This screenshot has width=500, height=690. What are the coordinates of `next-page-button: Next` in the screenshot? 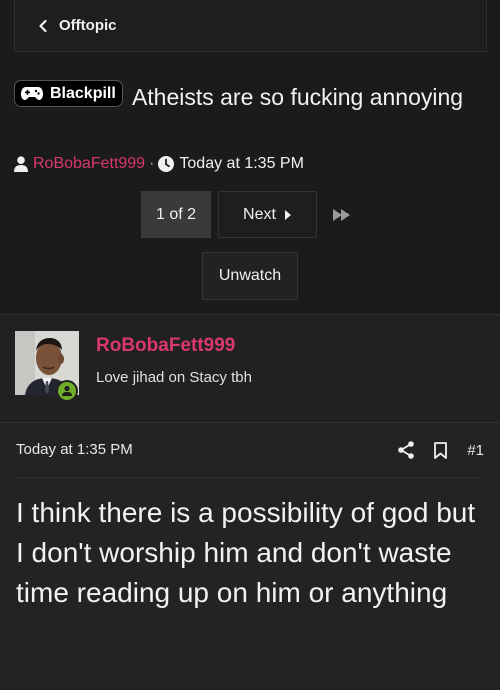 It's located at (267, 214).